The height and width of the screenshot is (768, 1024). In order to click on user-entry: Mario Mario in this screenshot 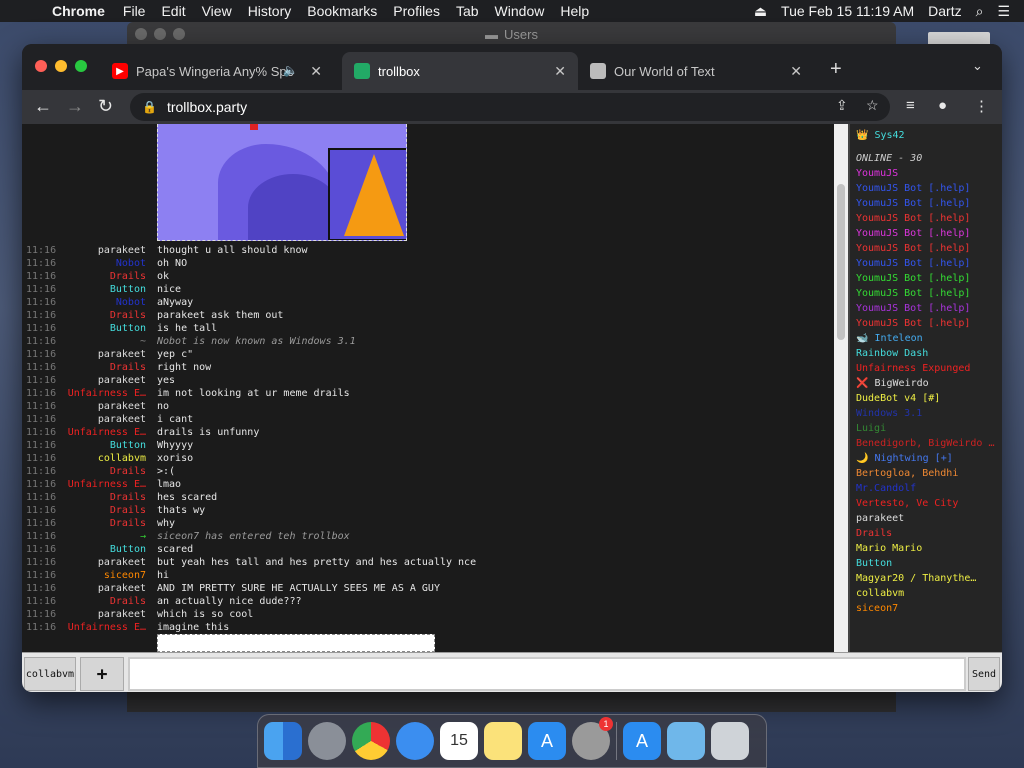, I will do `click(929, 548)`.